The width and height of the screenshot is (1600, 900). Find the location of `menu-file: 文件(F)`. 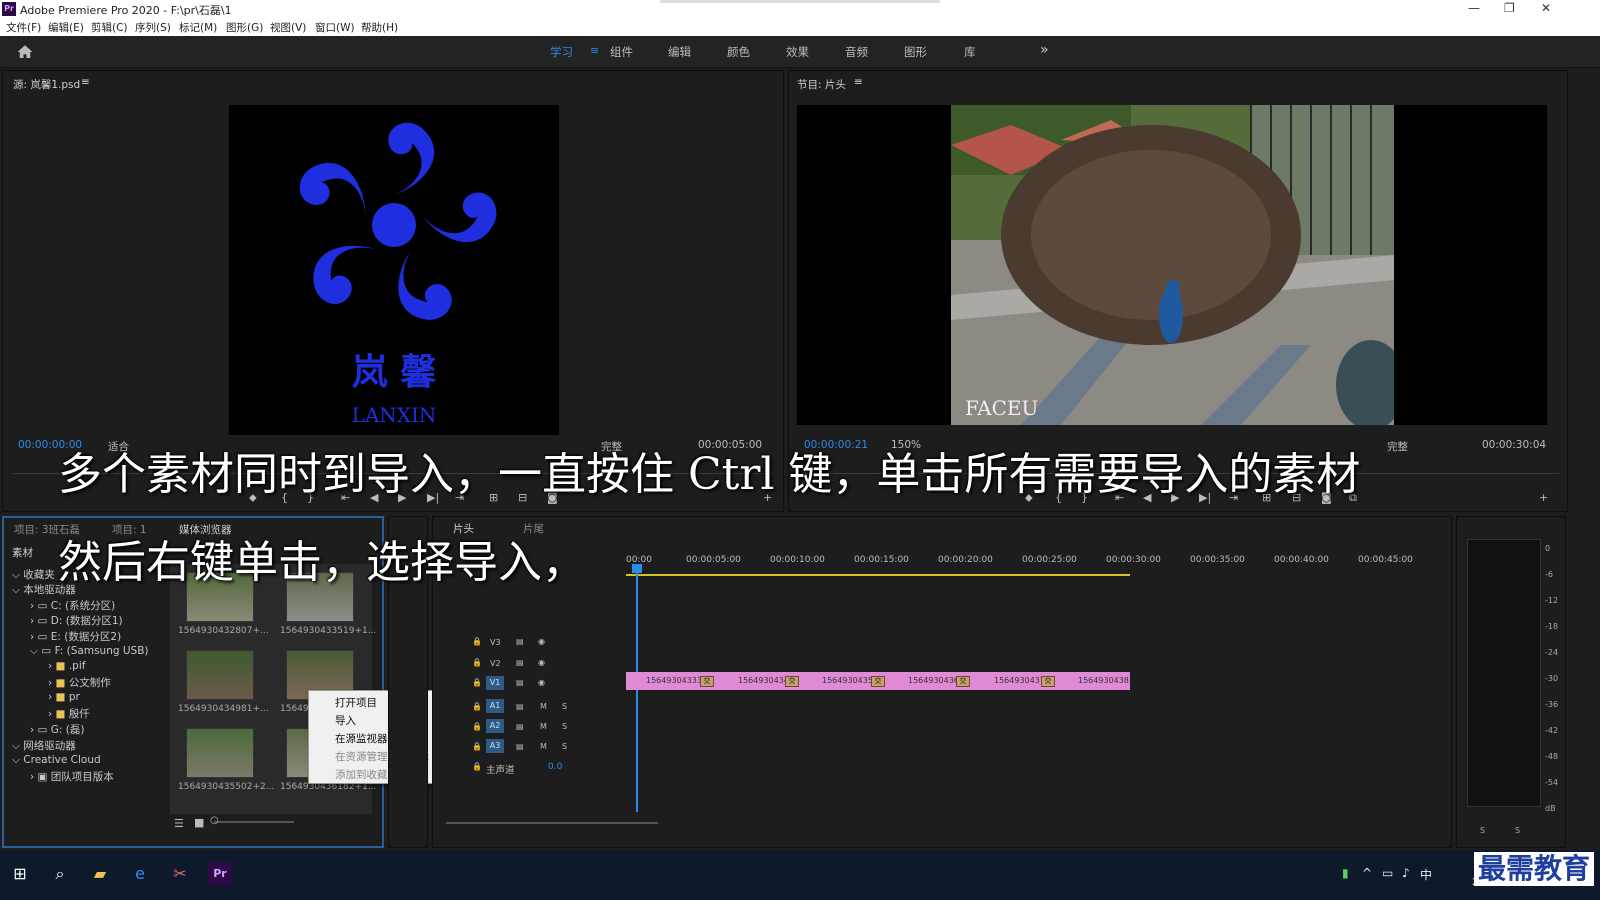

menu-file: 文件(F) is located at coordinates (23, 27).